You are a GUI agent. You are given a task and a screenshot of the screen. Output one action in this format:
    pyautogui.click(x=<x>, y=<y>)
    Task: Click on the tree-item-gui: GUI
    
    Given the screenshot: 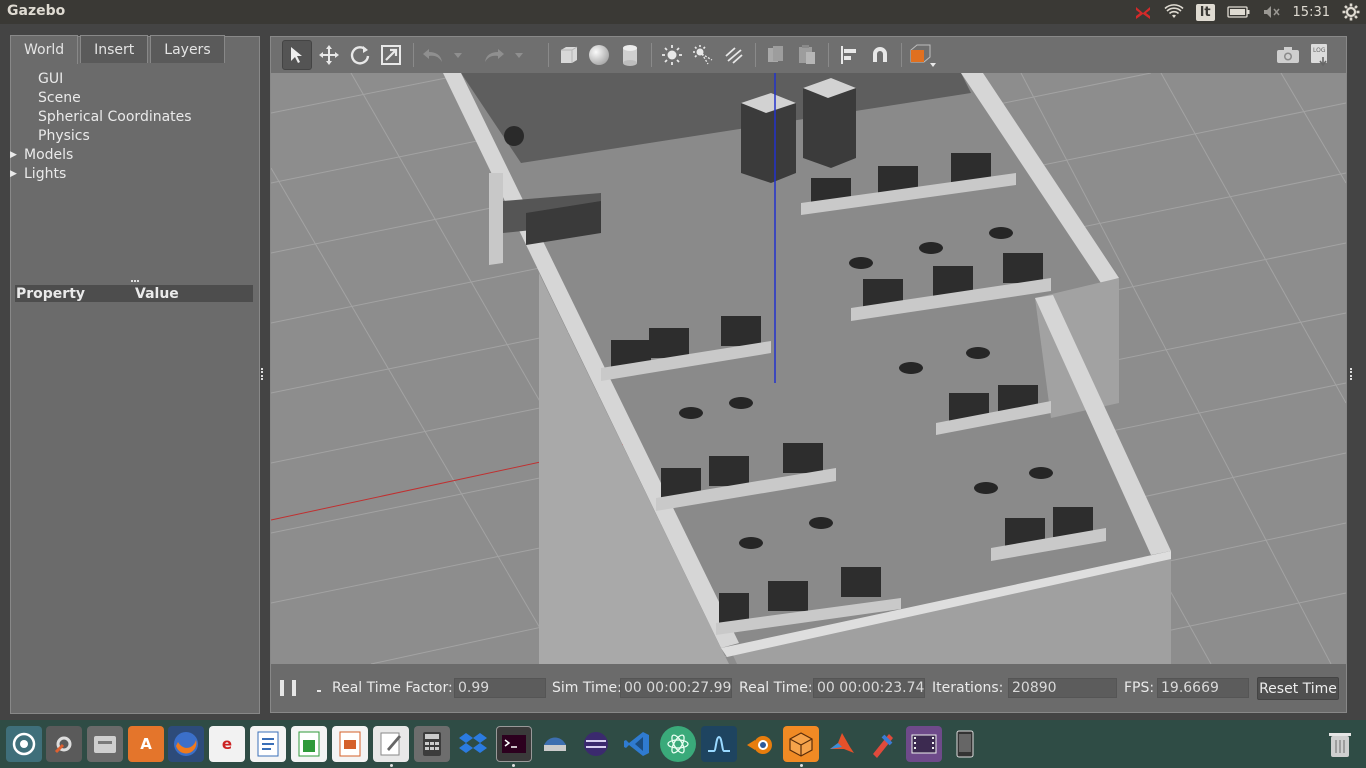 What is the action you would take?
    pyautogui.click(x=108, y=78)
    